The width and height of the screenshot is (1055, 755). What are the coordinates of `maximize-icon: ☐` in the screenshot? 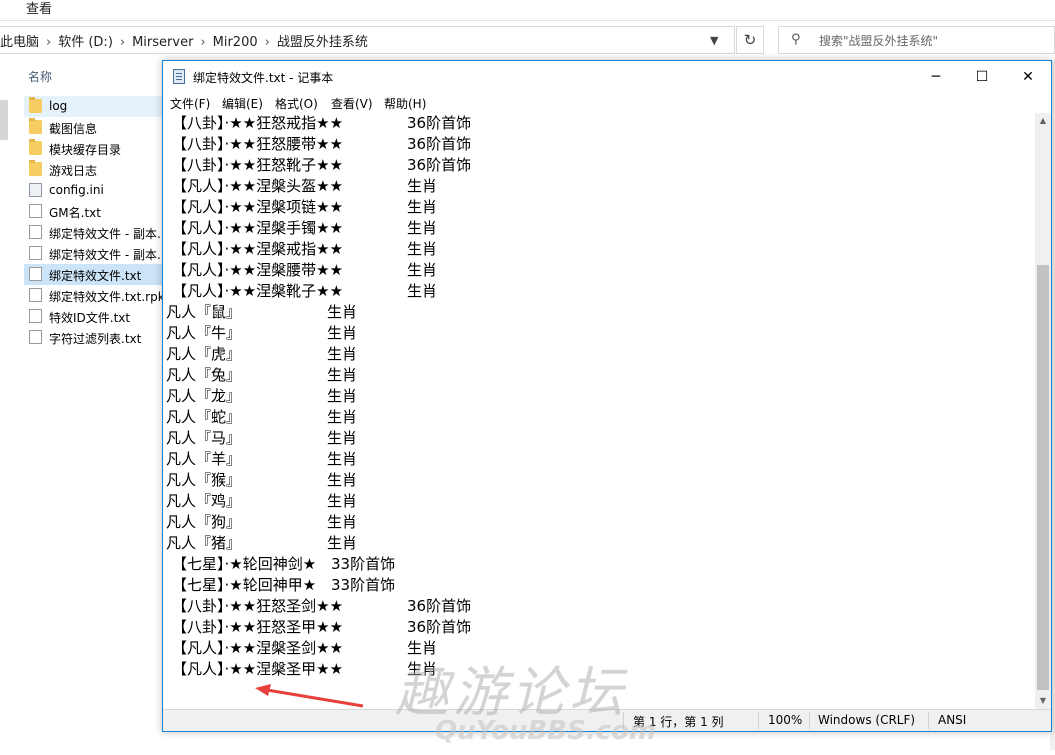 It's located at (982, 77).